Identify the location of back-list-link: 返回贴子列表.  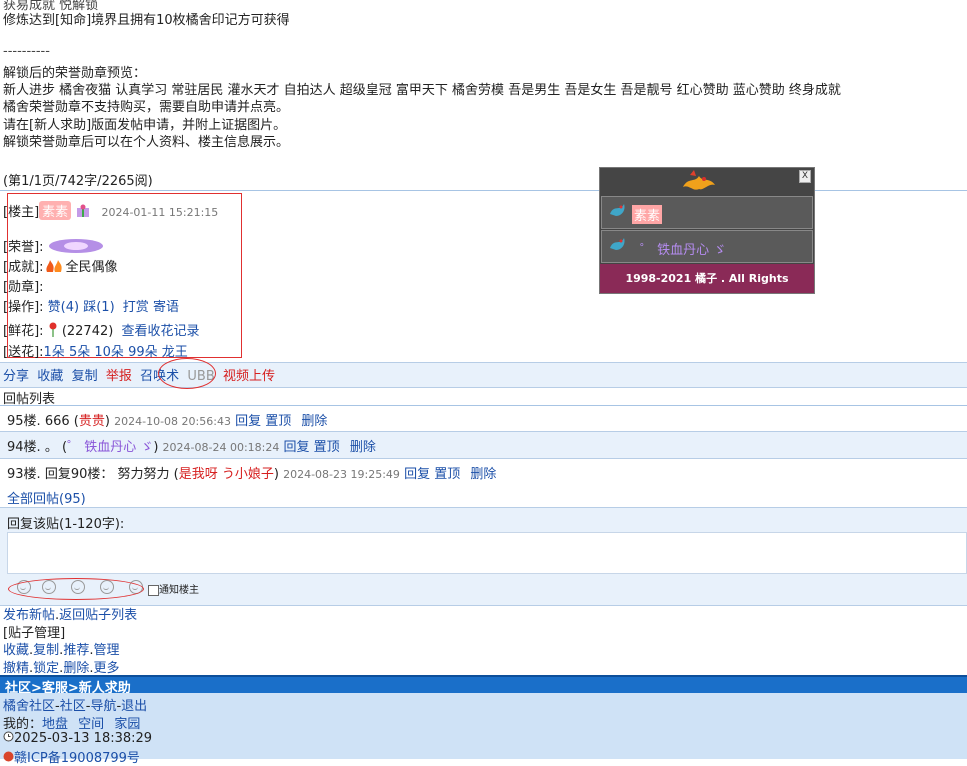
(98, 615).